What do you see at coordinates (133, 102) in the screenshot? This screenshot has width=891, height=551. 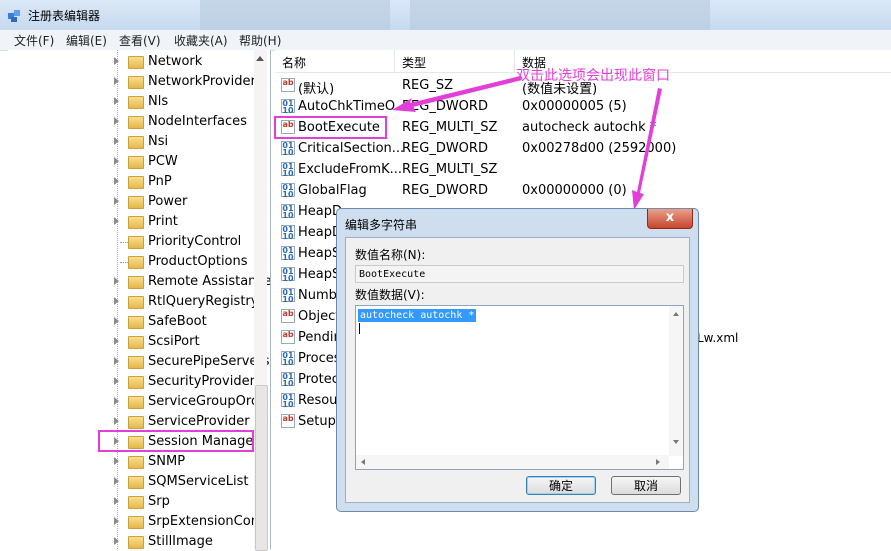 I see `tree-item: Nls` at bounding box center [133, 102].